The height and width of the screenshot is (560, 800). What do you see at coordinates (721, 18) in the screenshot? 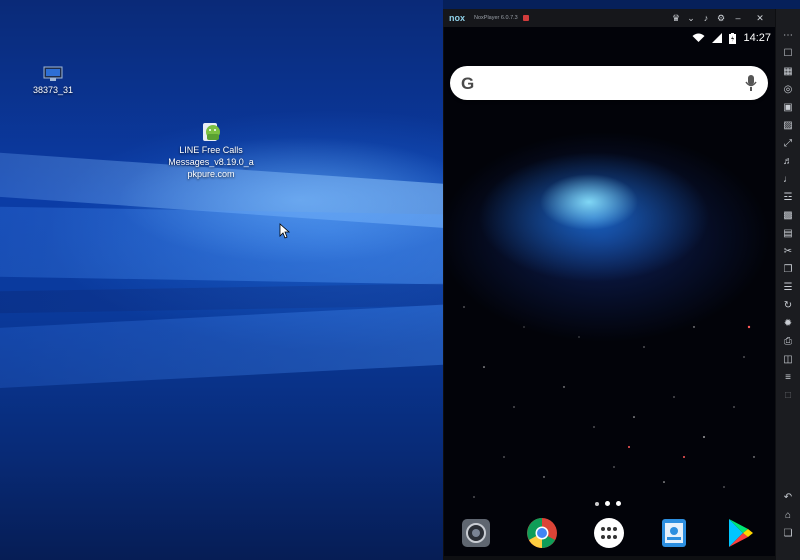
I see `settings-icon: ⚙` at bounding box center [721, 18].